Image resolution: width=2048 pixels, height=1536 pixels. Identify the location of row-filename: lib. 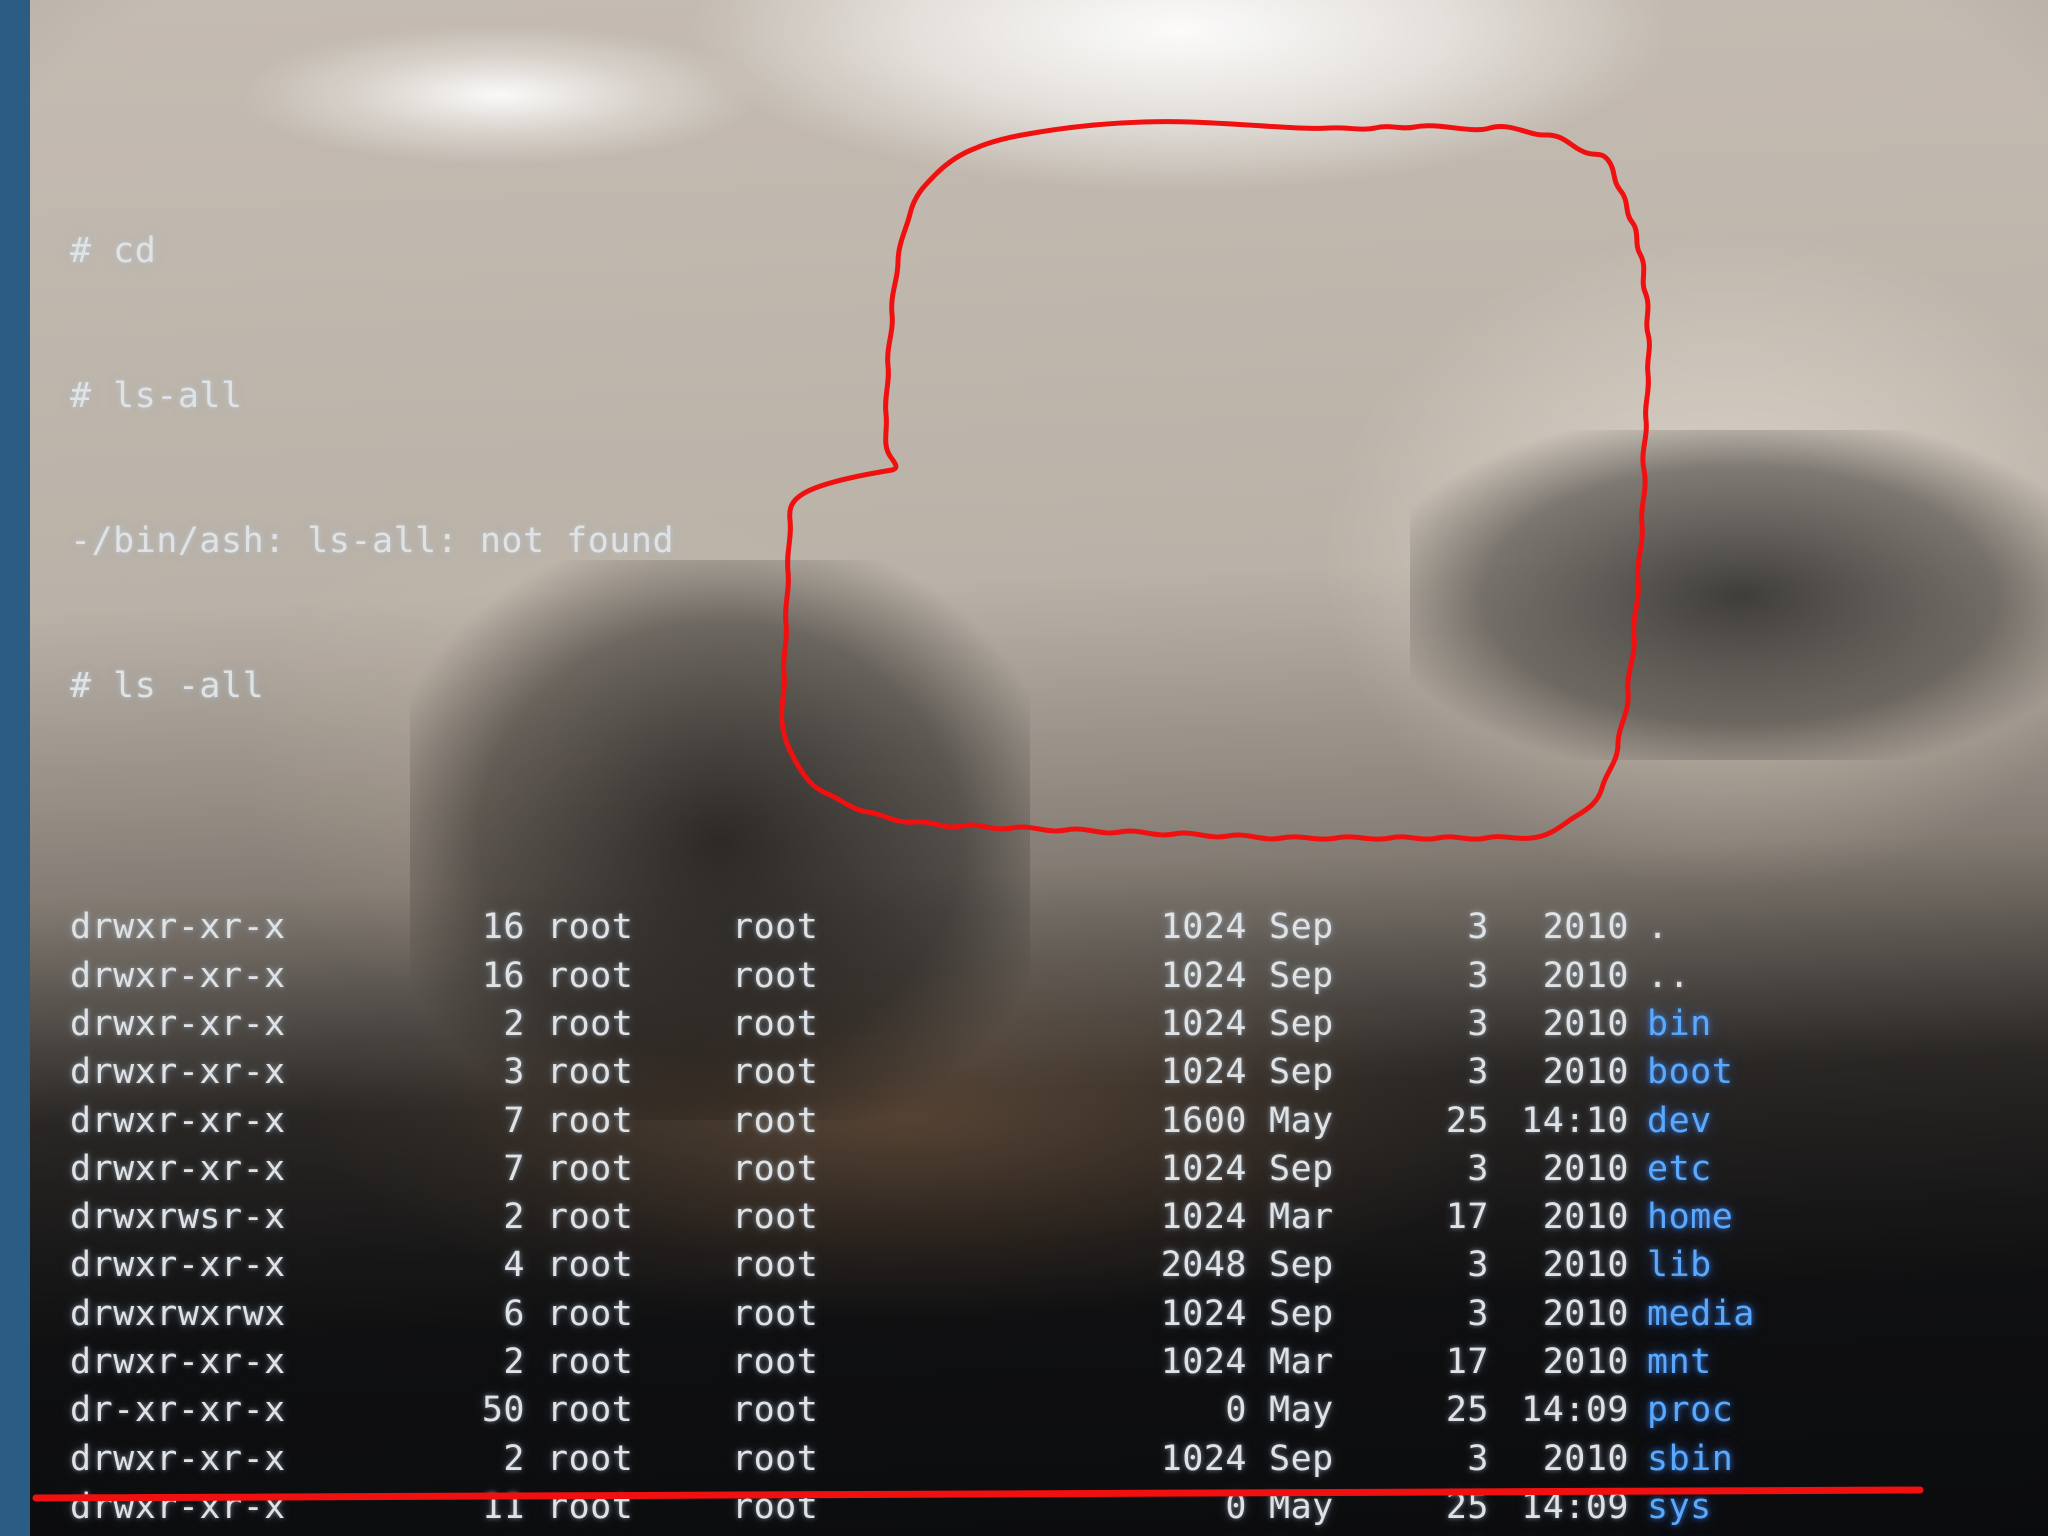
(1679, 1265).